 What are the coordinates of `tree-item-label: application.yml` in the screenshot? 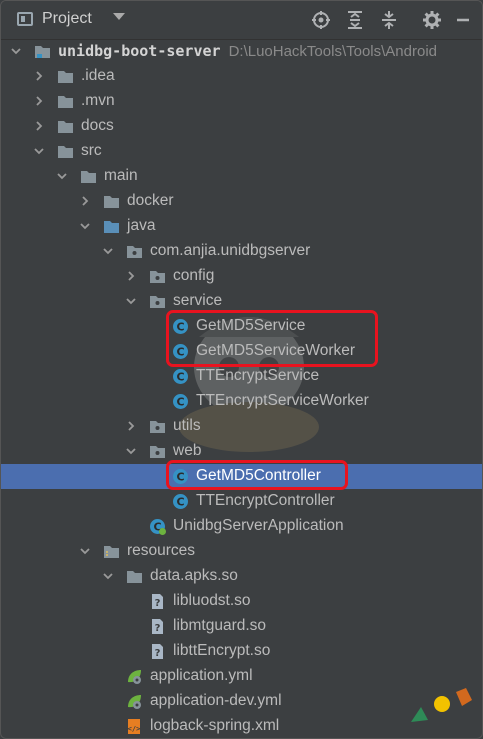 It's located at (201, 675).